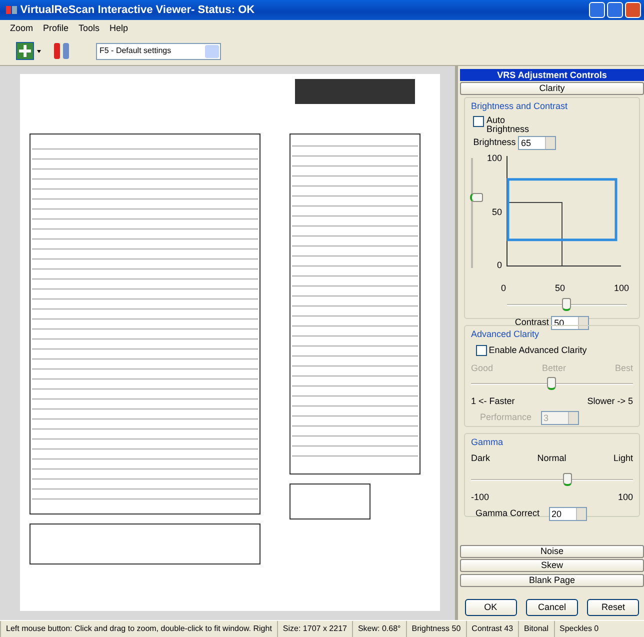 This screenshot has width=644, height=637. What do you see at coordinates (379, 629) in the screenshot?
I see `status-text: Skew: 0.68°` at bounding box center [379, 629].